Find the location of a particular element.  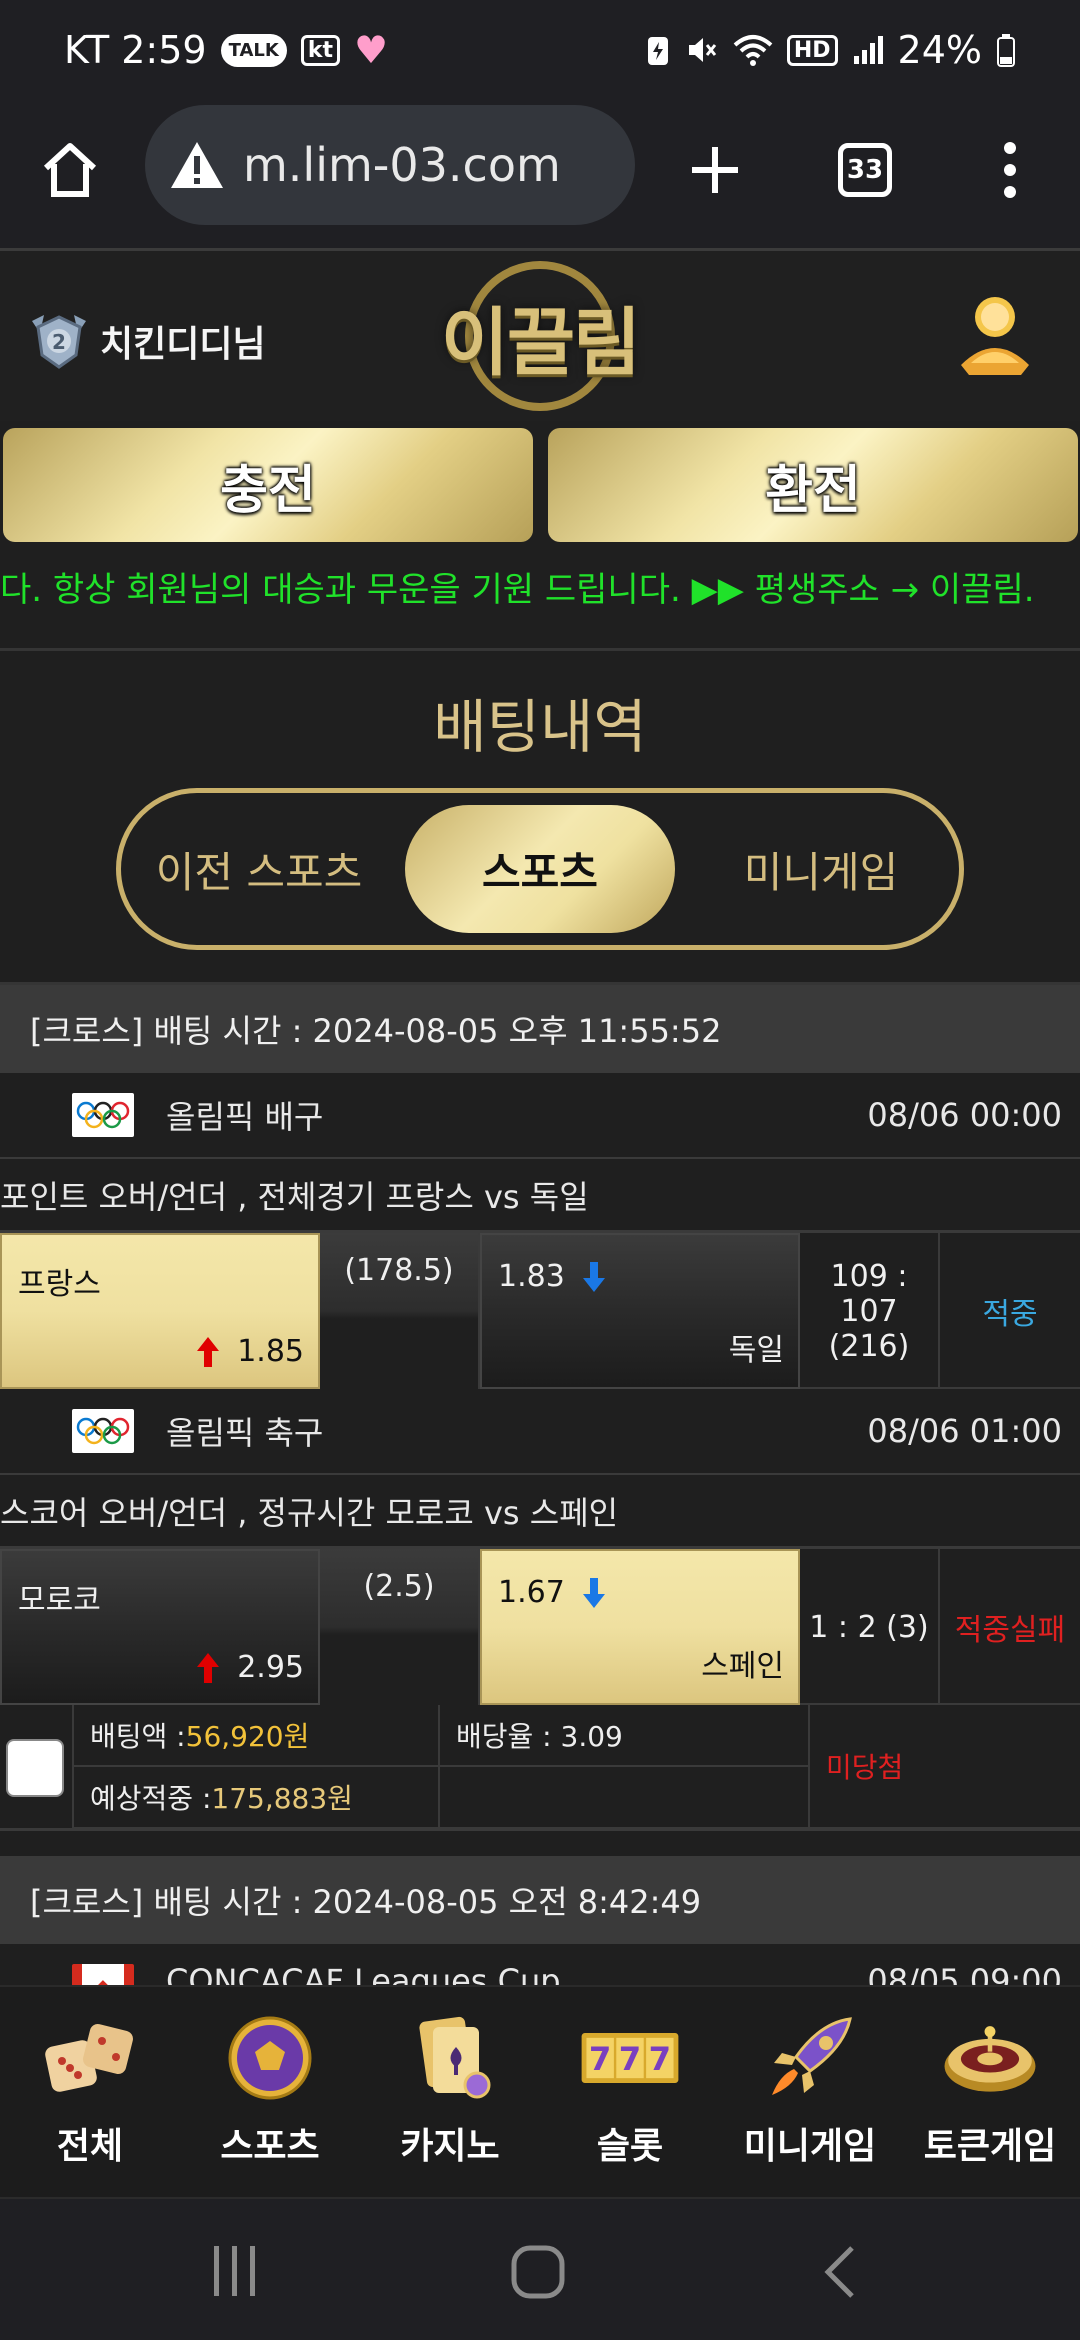

league-name: 올림픽 축구 is located at coordinates (245, 1433).